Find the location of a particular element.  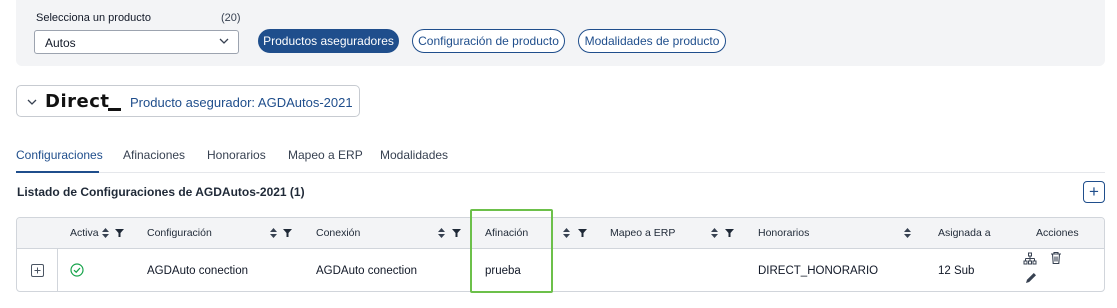

column-header-asignada-a: Asignada a is located at coordinates (964, 233).